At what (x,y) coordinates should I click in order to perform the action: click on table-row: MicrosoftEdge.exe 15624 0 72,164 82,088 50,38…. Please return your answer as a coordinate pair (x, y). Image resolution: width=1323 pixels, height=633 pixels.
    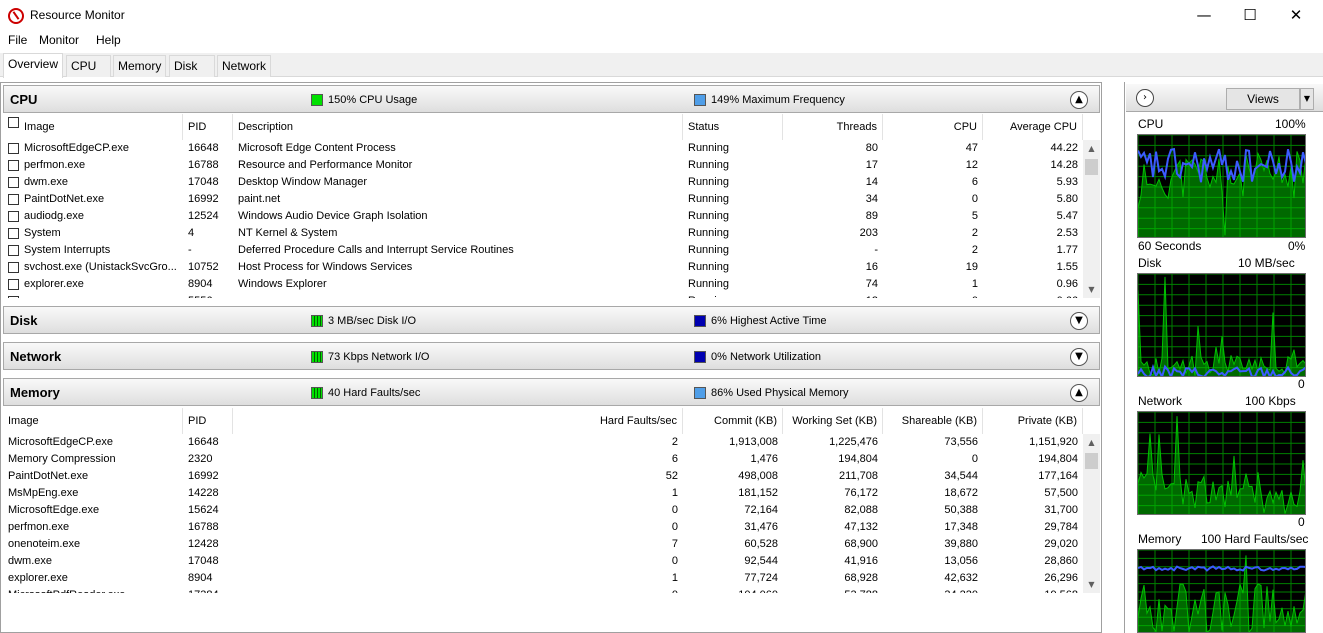
    Looking at the image, I should click on (543, 510).